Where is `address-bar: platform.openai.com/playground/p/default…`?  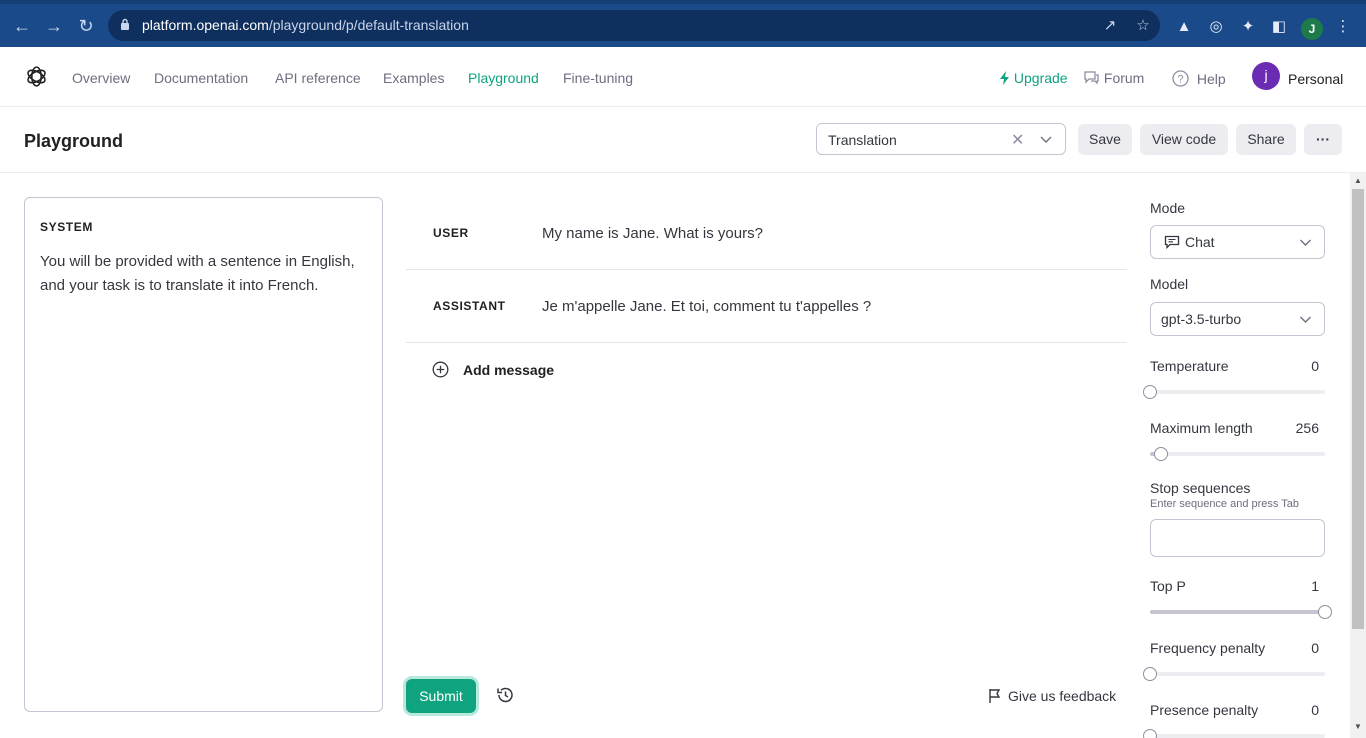
address-bar: platform.openai.com/playground/p/default… is located at coordinates (634, 25).